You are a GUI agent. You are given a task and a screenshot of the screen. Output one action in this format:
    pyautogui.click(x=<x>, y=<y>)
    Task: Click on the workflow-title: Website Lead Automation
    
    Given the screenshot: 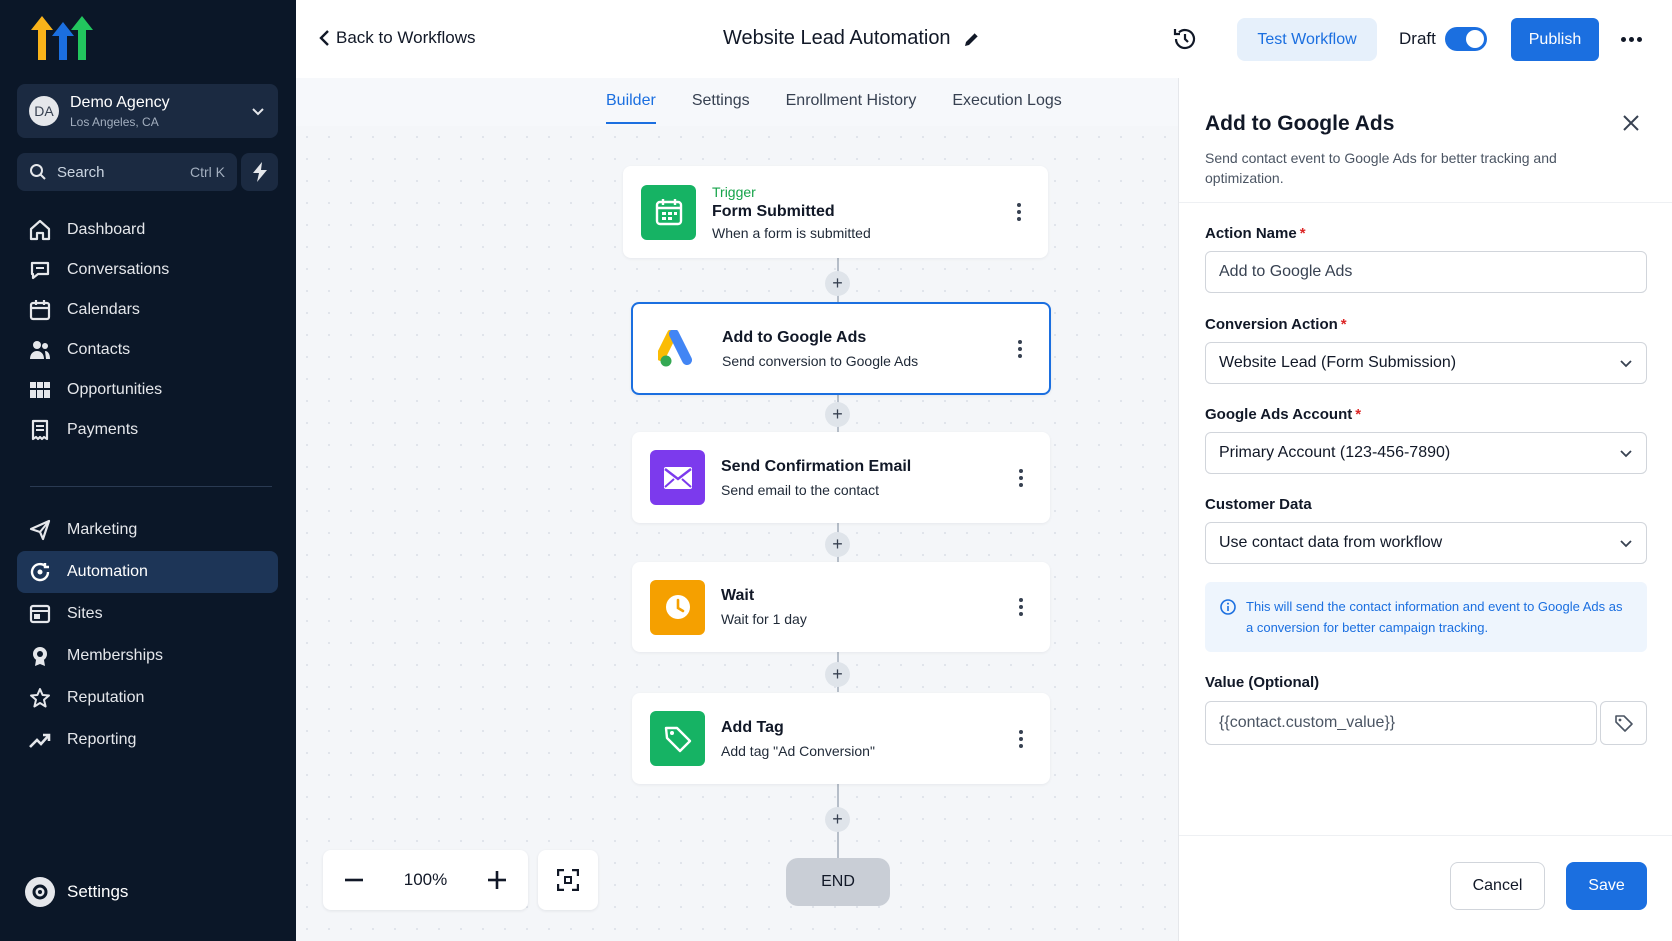 What is the action you would take?
    pyautogui.click(x=852, y=38)
    